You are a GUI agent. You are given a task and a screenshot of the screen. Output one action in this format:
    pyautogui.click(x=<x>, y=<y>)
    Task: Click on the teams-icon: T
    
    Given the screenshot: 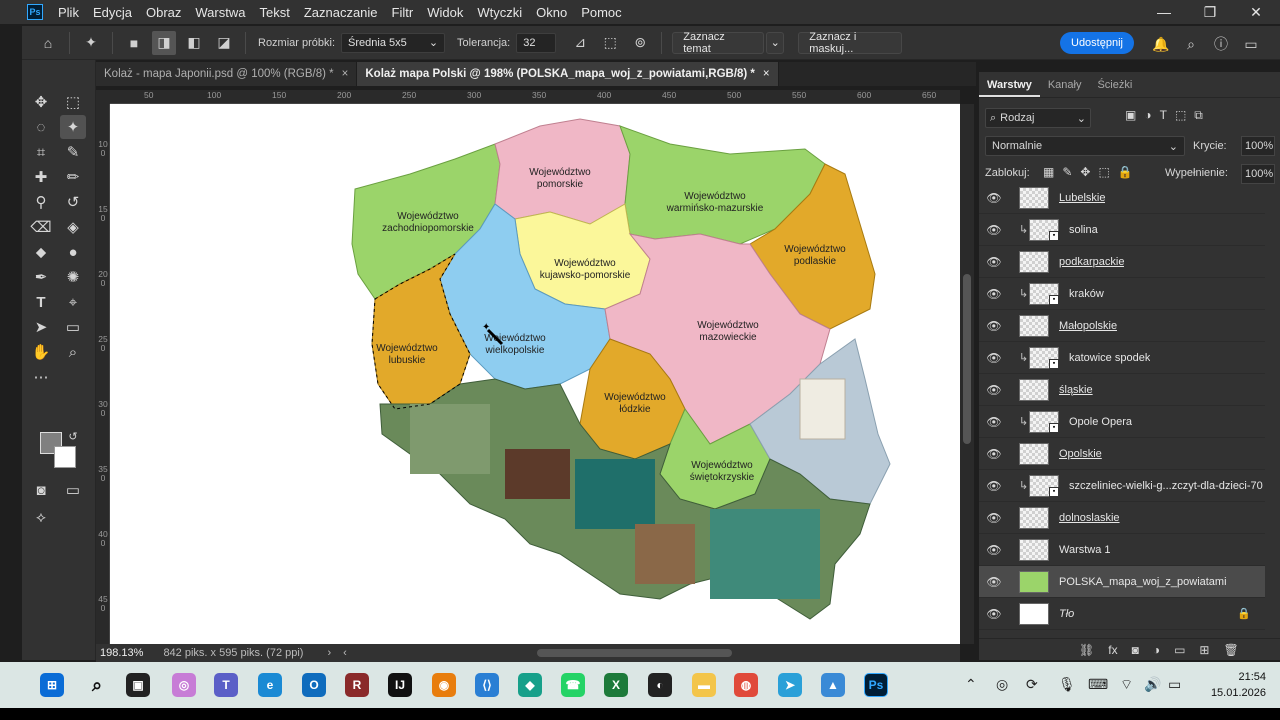 What is the action you would take?
    pyautogui.click(x=226, y=685)
    